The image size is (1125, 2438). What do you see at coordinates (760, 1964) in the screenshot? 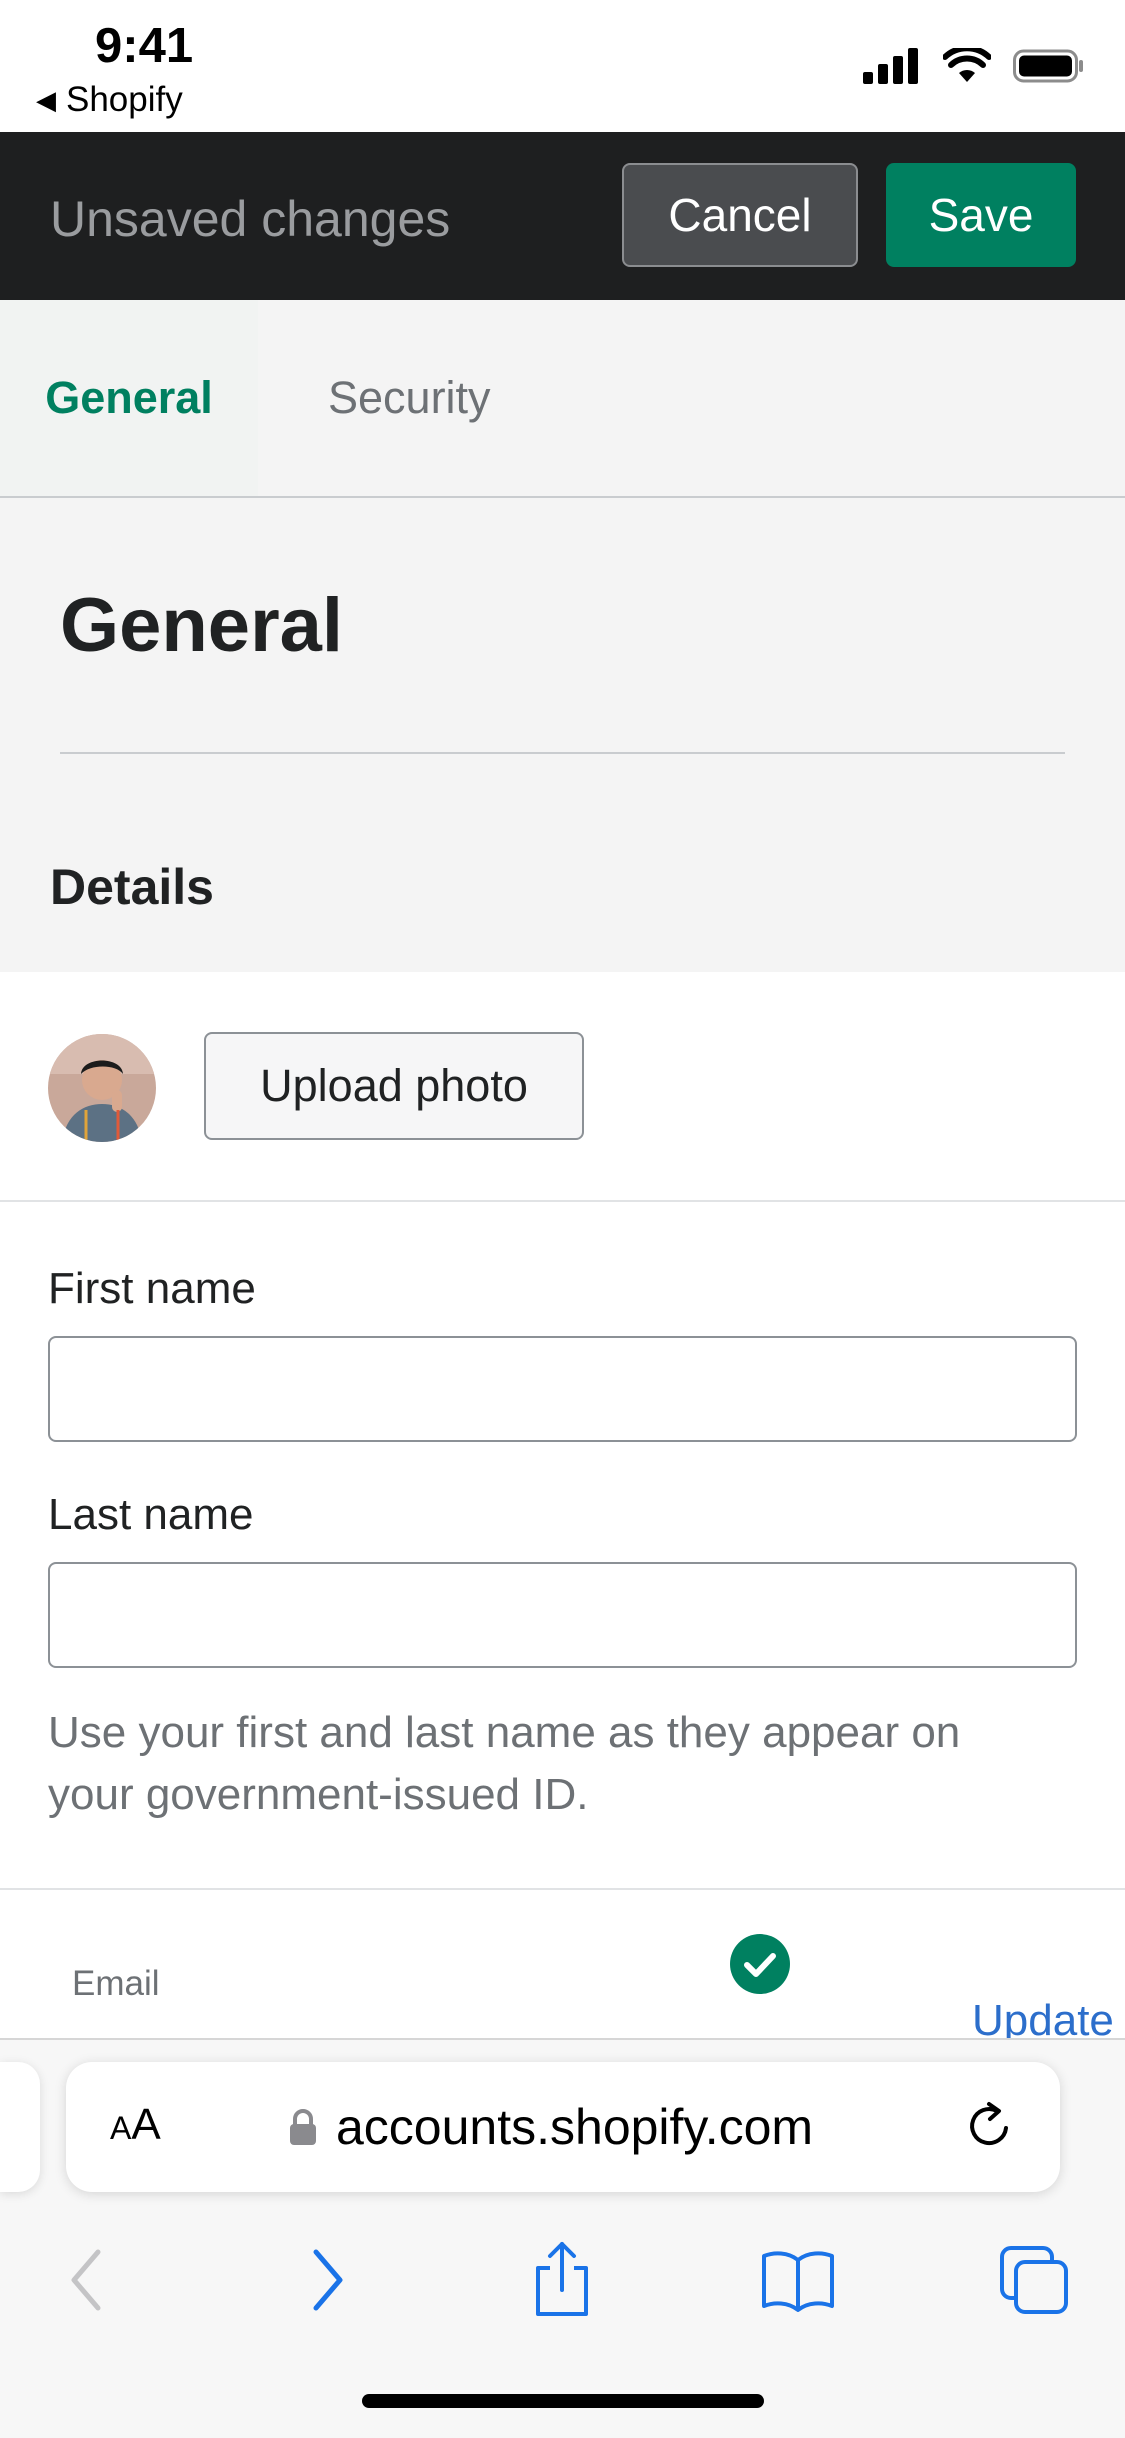
I see `verified-check-icon` at bounding box center [760, 1964].